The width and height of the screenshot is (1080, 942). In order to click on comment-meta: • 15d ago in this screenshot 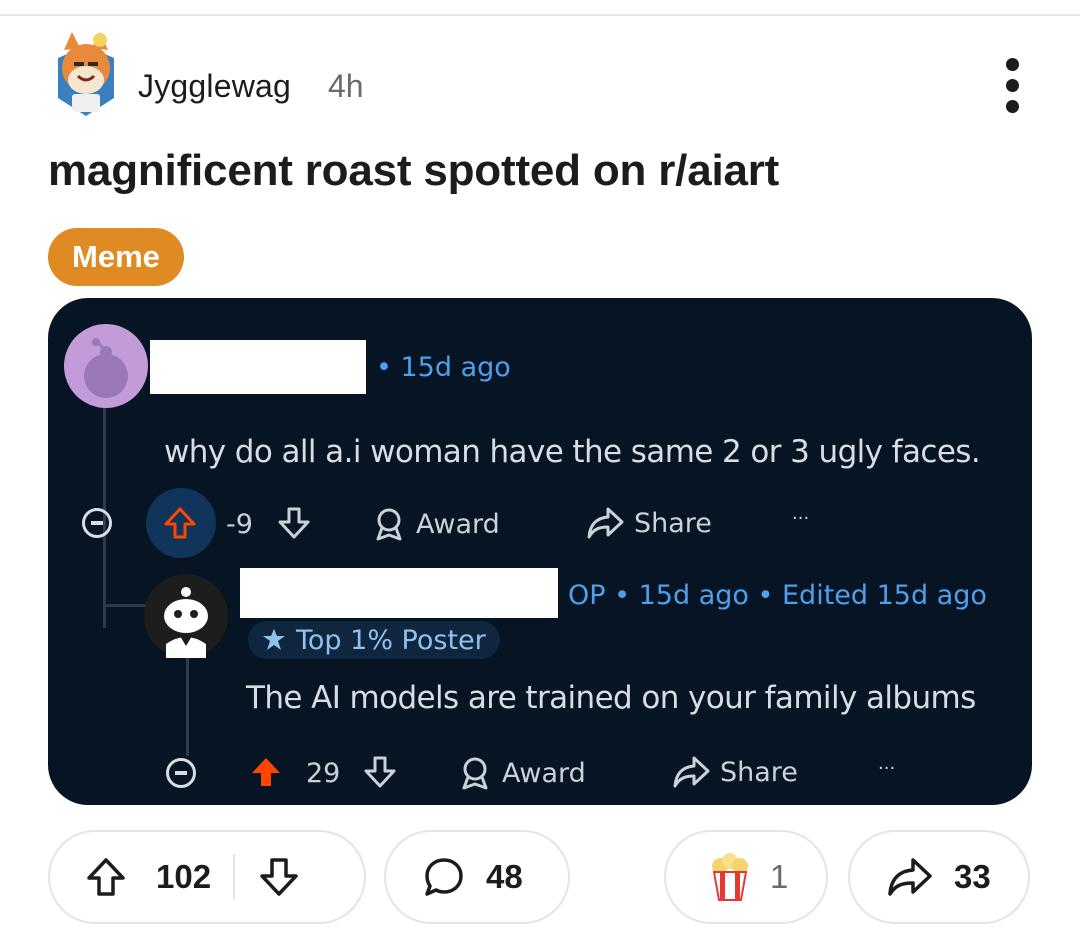, I will do `click(443, 367)`.